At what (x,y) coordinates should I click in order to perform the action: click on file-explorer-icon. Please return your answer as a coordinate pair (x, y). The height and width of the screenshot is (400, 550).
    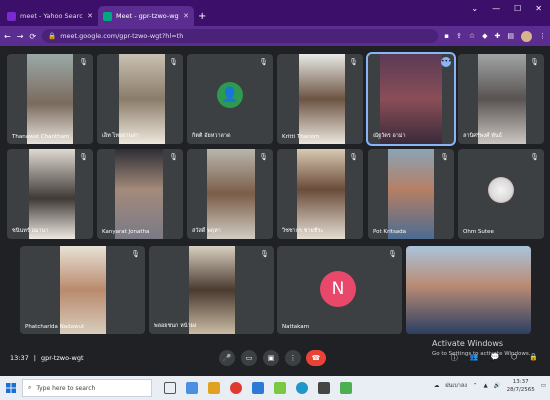
    Looking at the image, I should click on (214, 388).